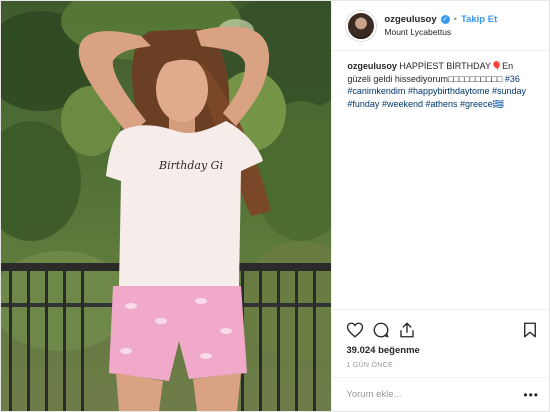  Describe the element at coordinates (190, 165) in the screenshot. I see `shirt-print-text: Birthday Gi` at that location.